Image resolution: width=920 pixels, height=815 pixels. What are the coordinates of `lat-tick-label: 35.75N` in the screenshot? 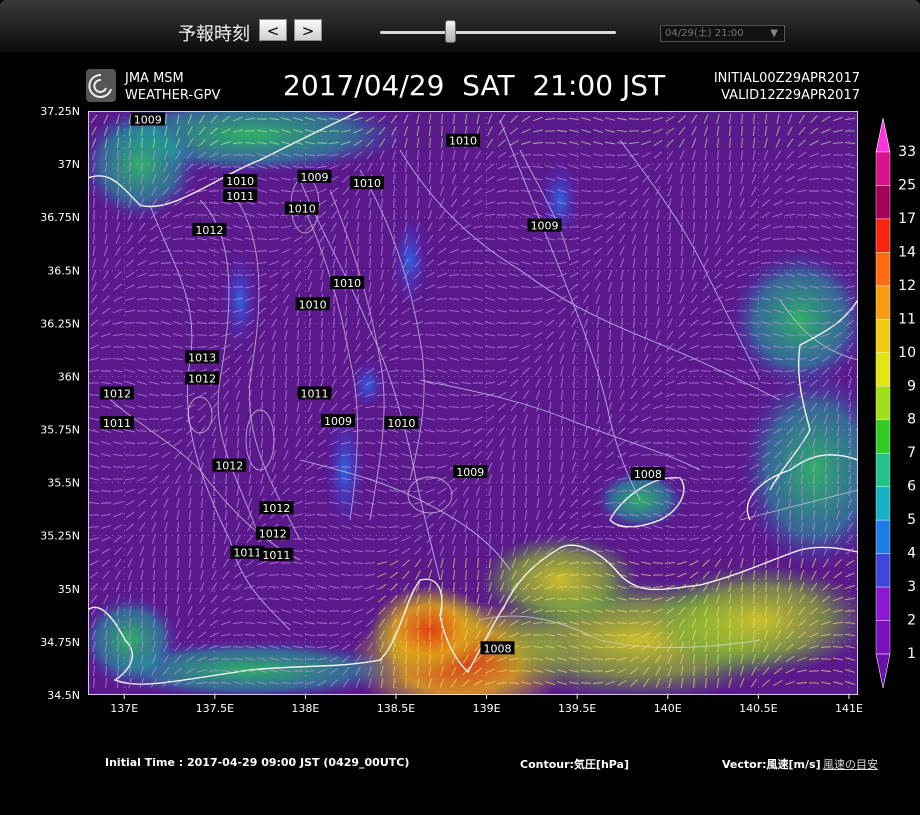 It's located at (60, 430).